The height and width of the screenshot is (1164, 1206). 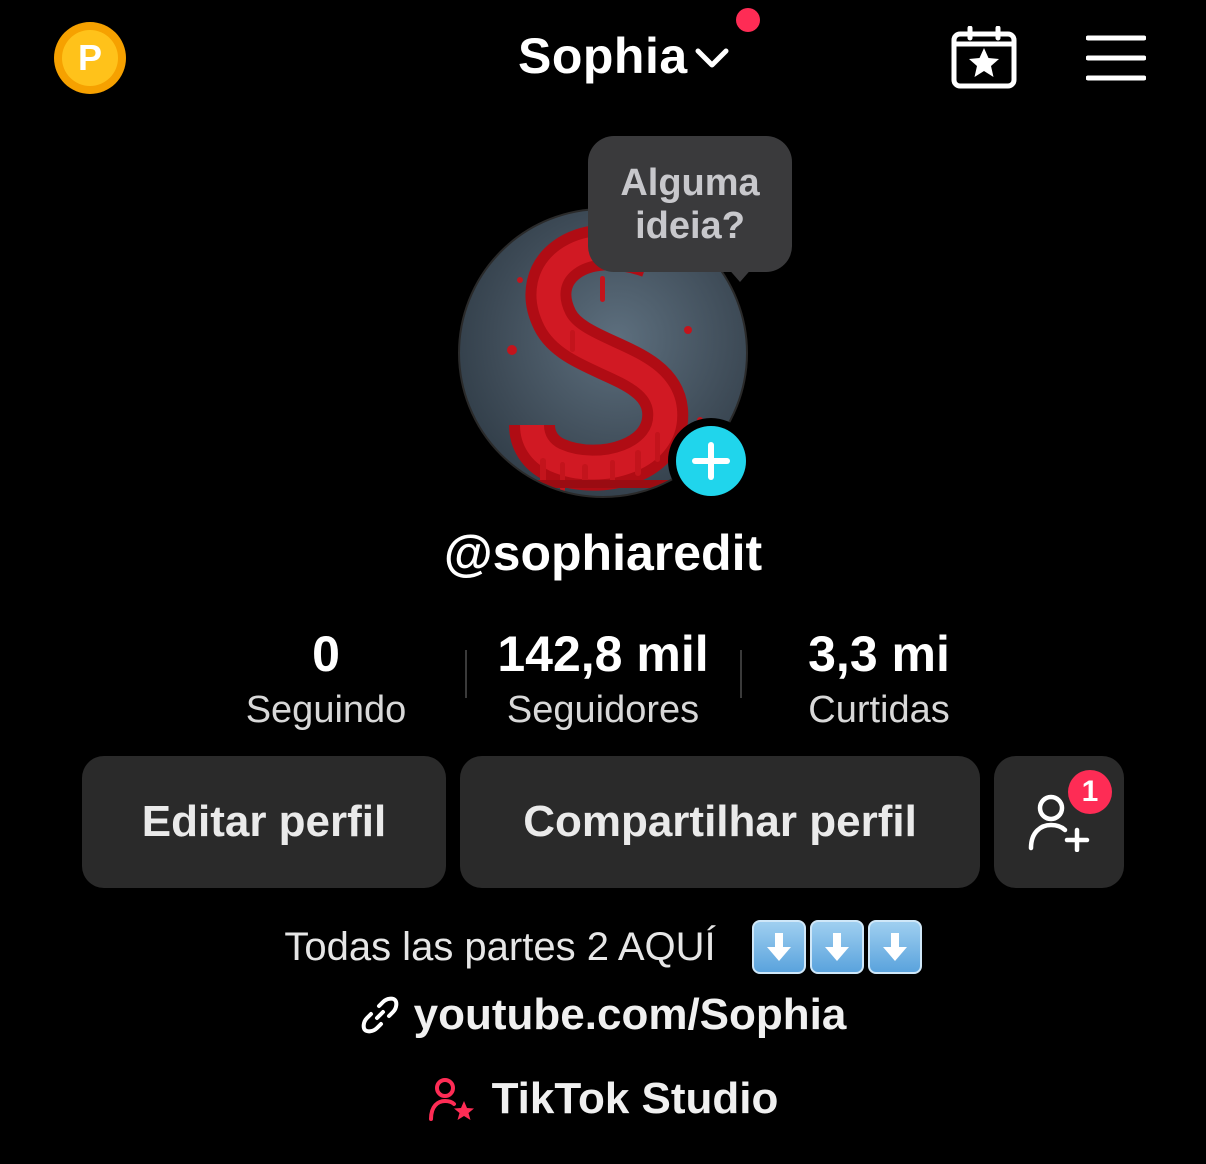 I want to click on arrow-down-emojis, so click(x=836, y=947).